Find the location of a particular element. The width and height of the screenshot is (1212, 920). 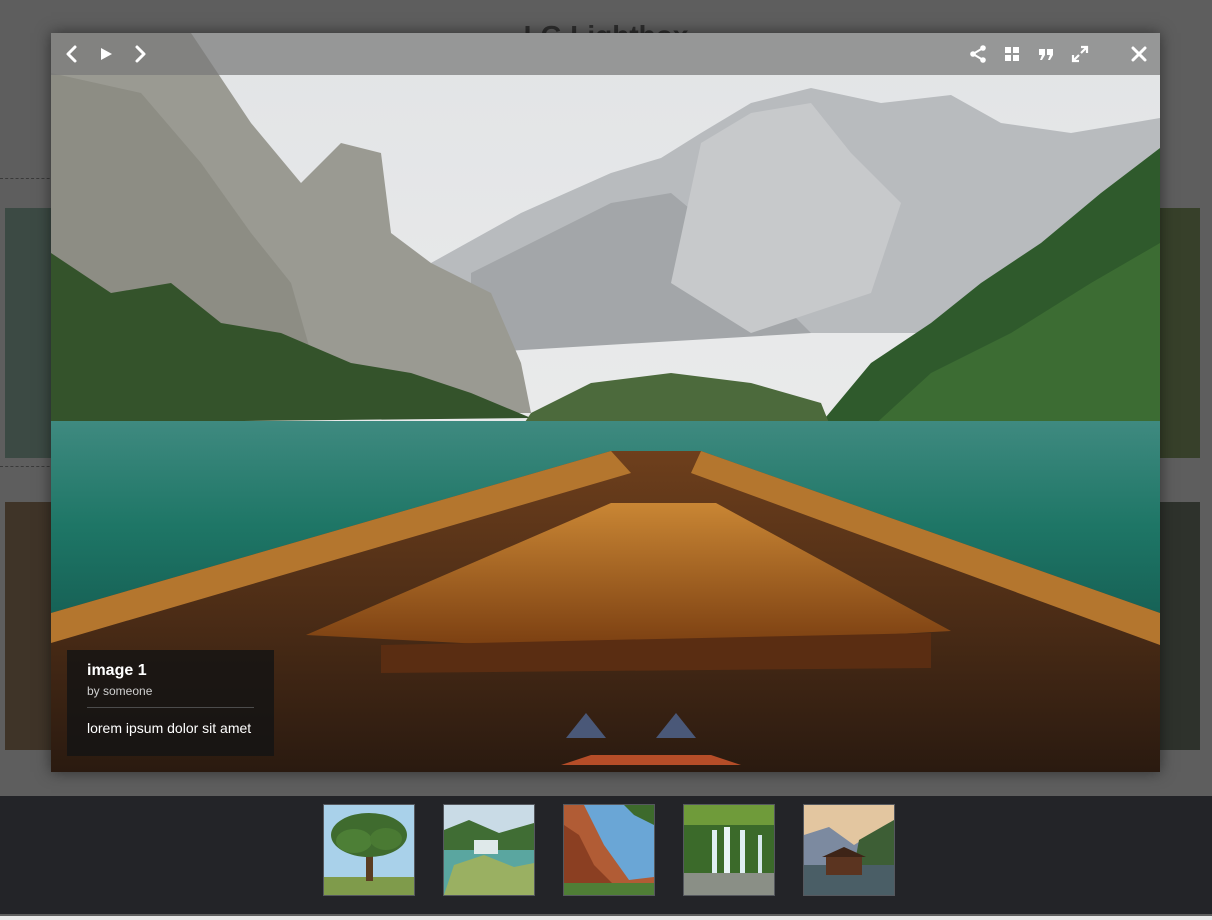

fullscreen-button is located at coordinates (1080, 54).